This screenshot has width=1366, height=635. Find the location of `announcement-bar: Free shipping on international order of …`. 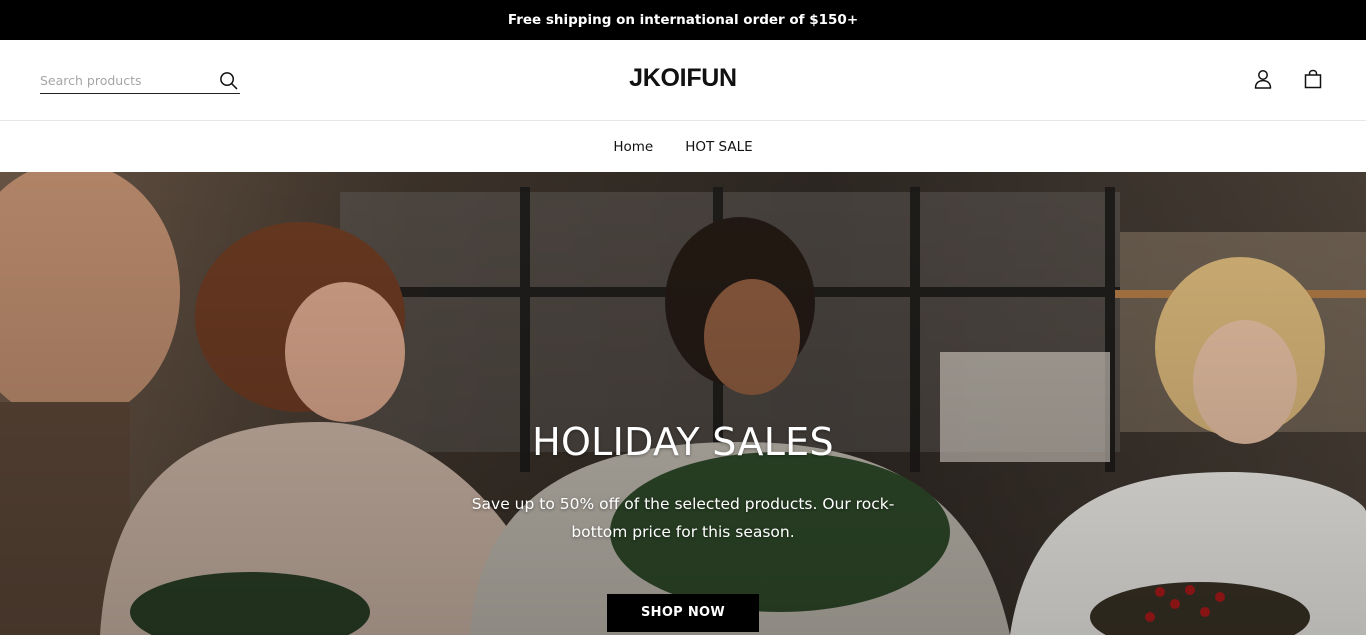

announcement-bar: Free shipping on international order of … is located at coordinates (683, 20).